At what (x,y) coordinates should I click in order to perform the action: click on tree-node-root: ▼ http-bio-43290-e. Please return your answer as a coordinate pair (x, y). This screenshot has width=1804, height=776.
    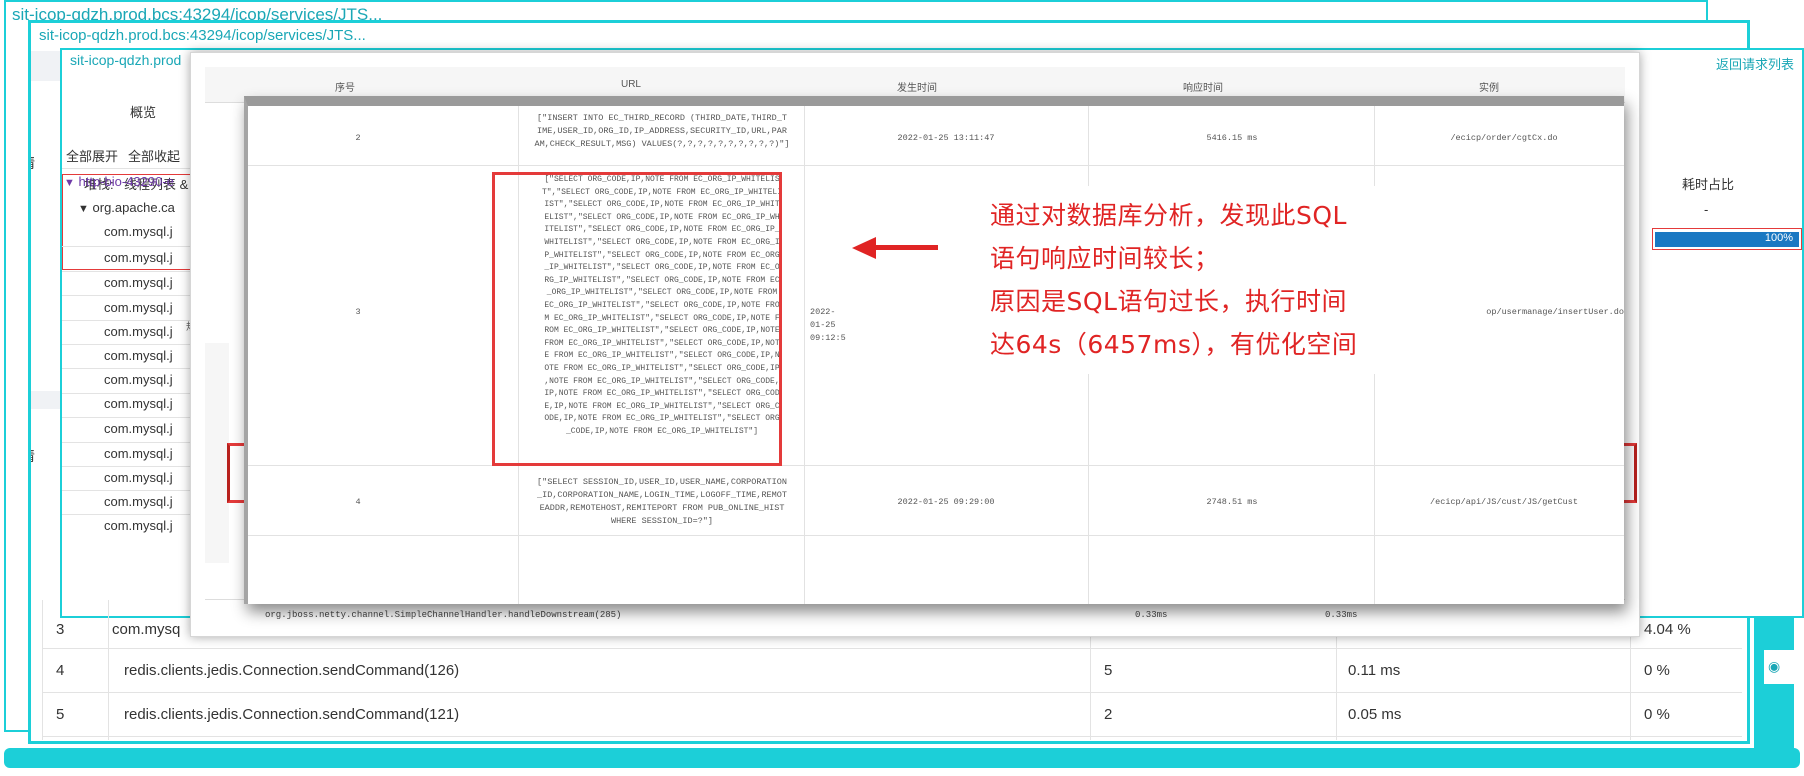
    Looking at the image, I should click on (119, 182).